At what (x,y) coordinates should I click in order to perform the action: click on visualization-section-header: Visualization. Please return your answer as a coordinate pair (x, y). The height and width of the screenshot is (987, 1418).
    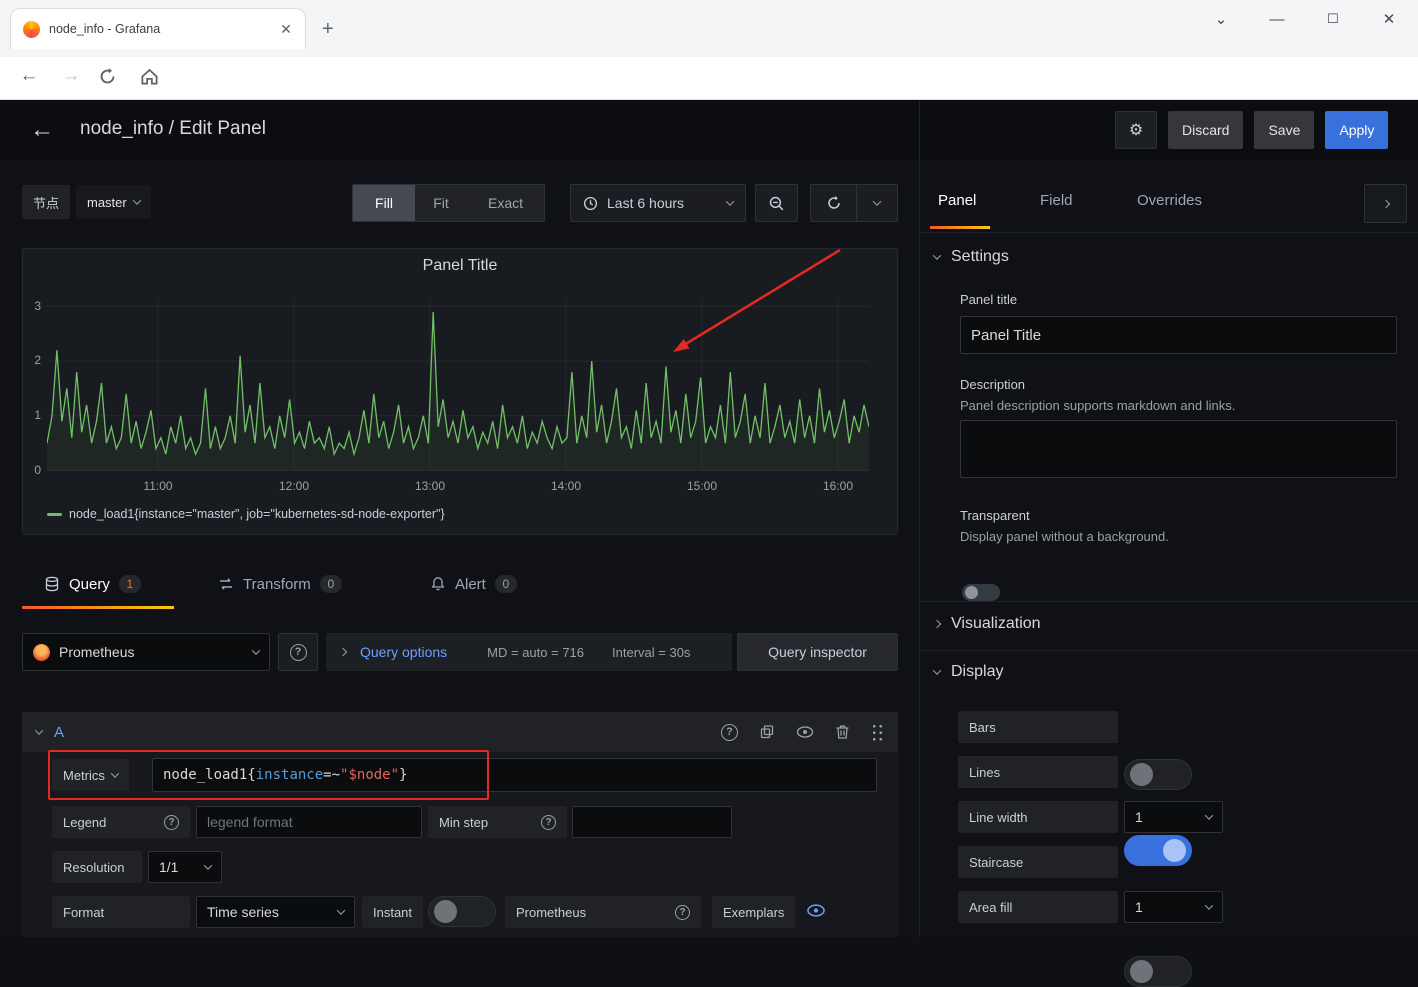
    Looking at the image, I should click on (986, 624).